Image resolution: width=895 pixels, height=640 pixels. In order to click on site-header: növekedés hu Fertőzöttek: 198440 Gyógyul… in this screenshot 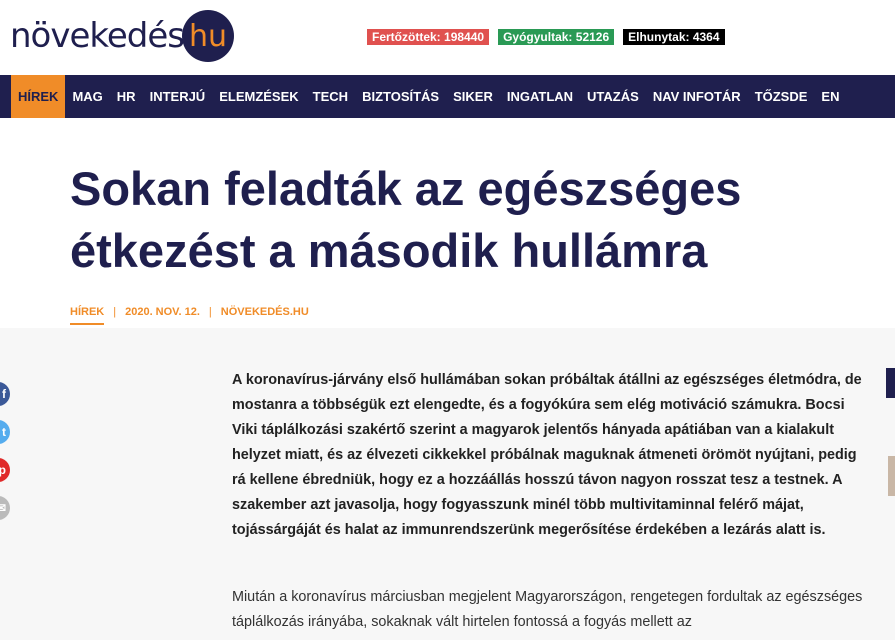, I will do `click(447, 37)`.